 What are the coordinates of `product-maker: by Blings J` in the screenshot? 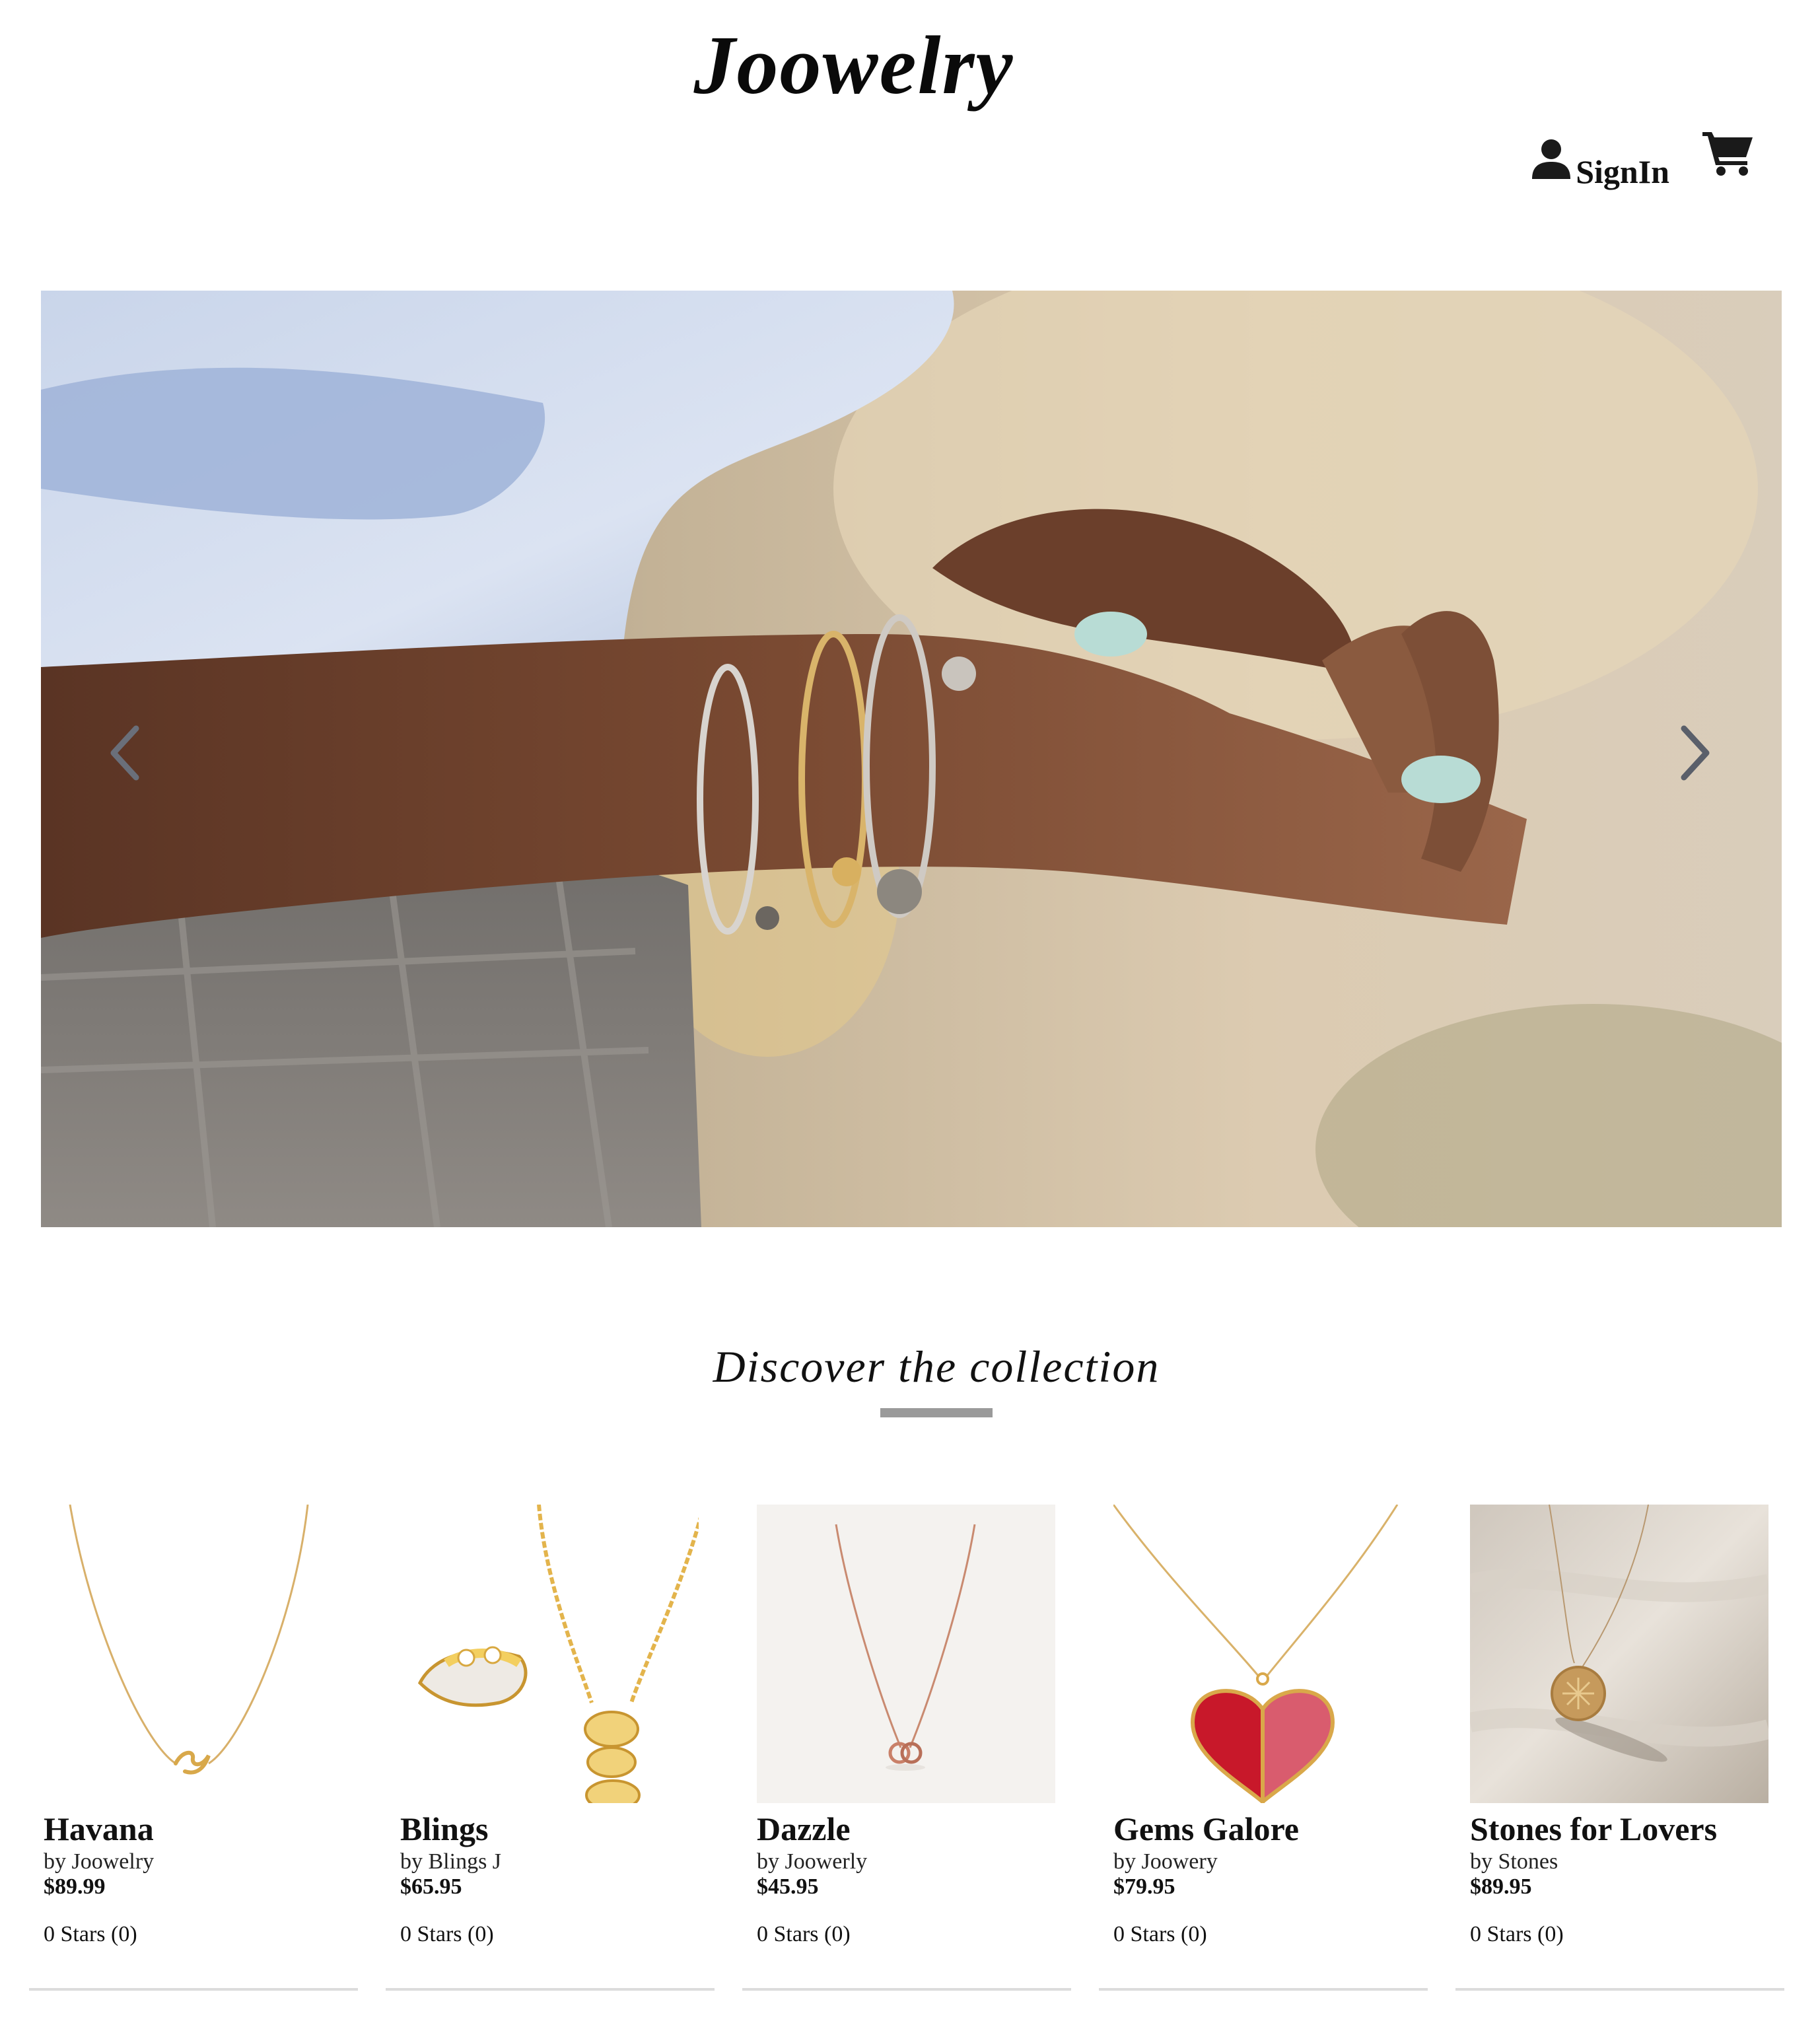 It's located at (451, 1861).